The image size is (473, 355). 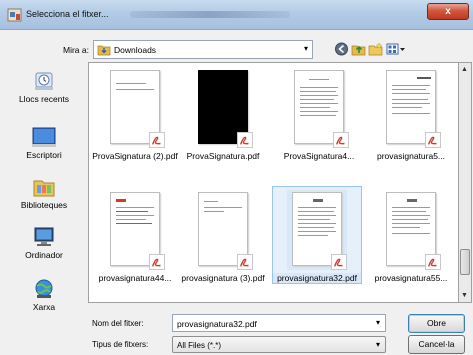 What do you see at coordinates (118, 323) in the screenshot?
I see `file-name-label: Nom del fitxer:` at bounding box center [118, 323].